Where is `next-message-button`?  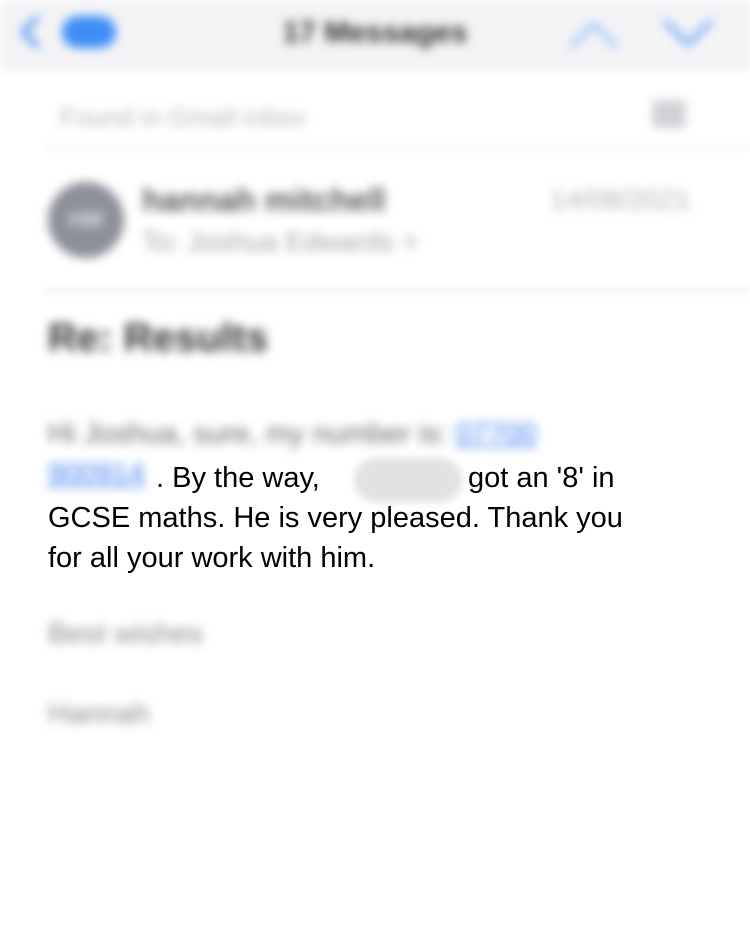 next-message-button is located at coordinates (688, 34).